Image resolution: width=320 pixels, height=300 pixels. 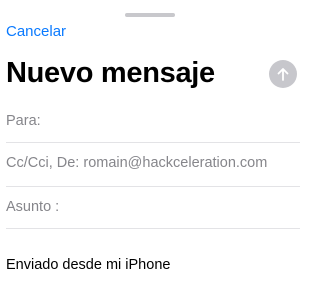 I want to click on to-field: Para:, so click(x=150, y=121).